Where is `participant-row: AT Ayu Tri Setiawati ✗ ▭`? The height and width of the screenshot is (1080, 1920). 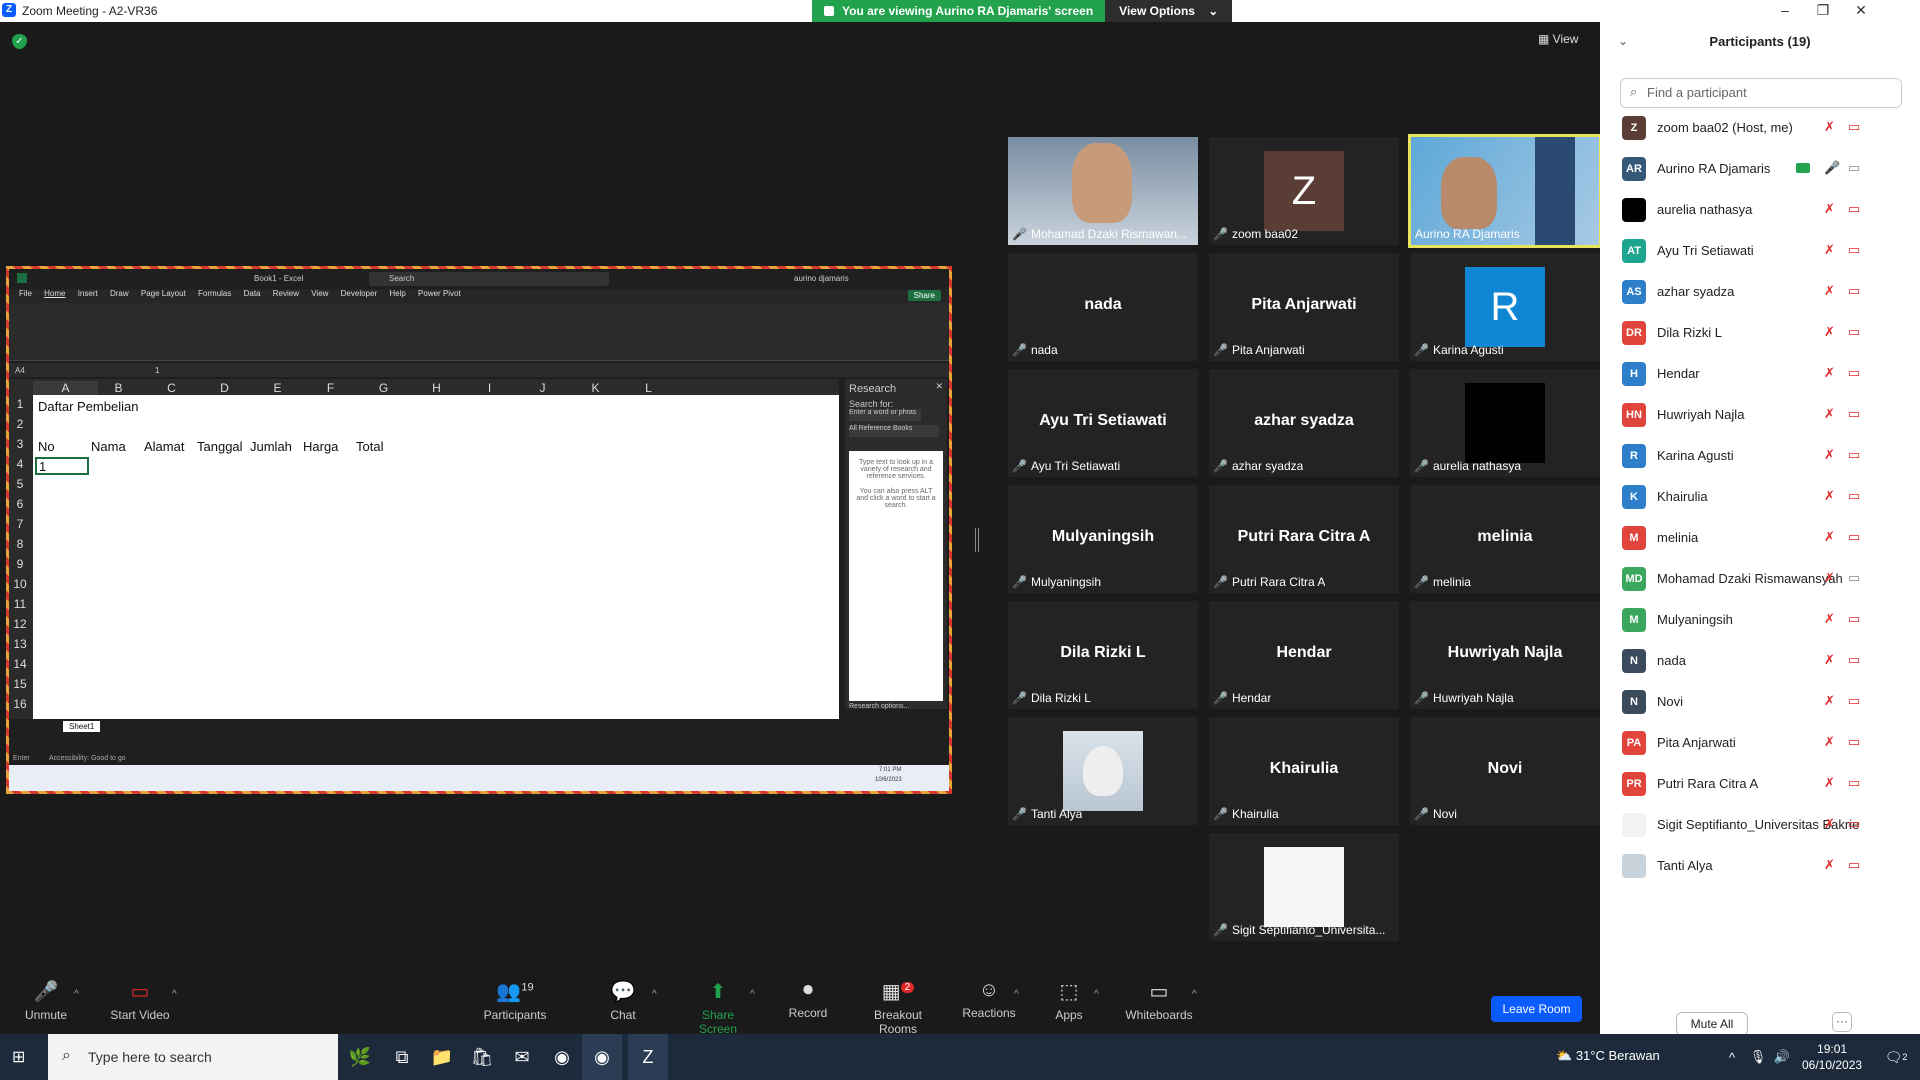
participant-row: AT Ayu Tri Setiawati ✗ ▭ is located at coordinates (1760, 251).